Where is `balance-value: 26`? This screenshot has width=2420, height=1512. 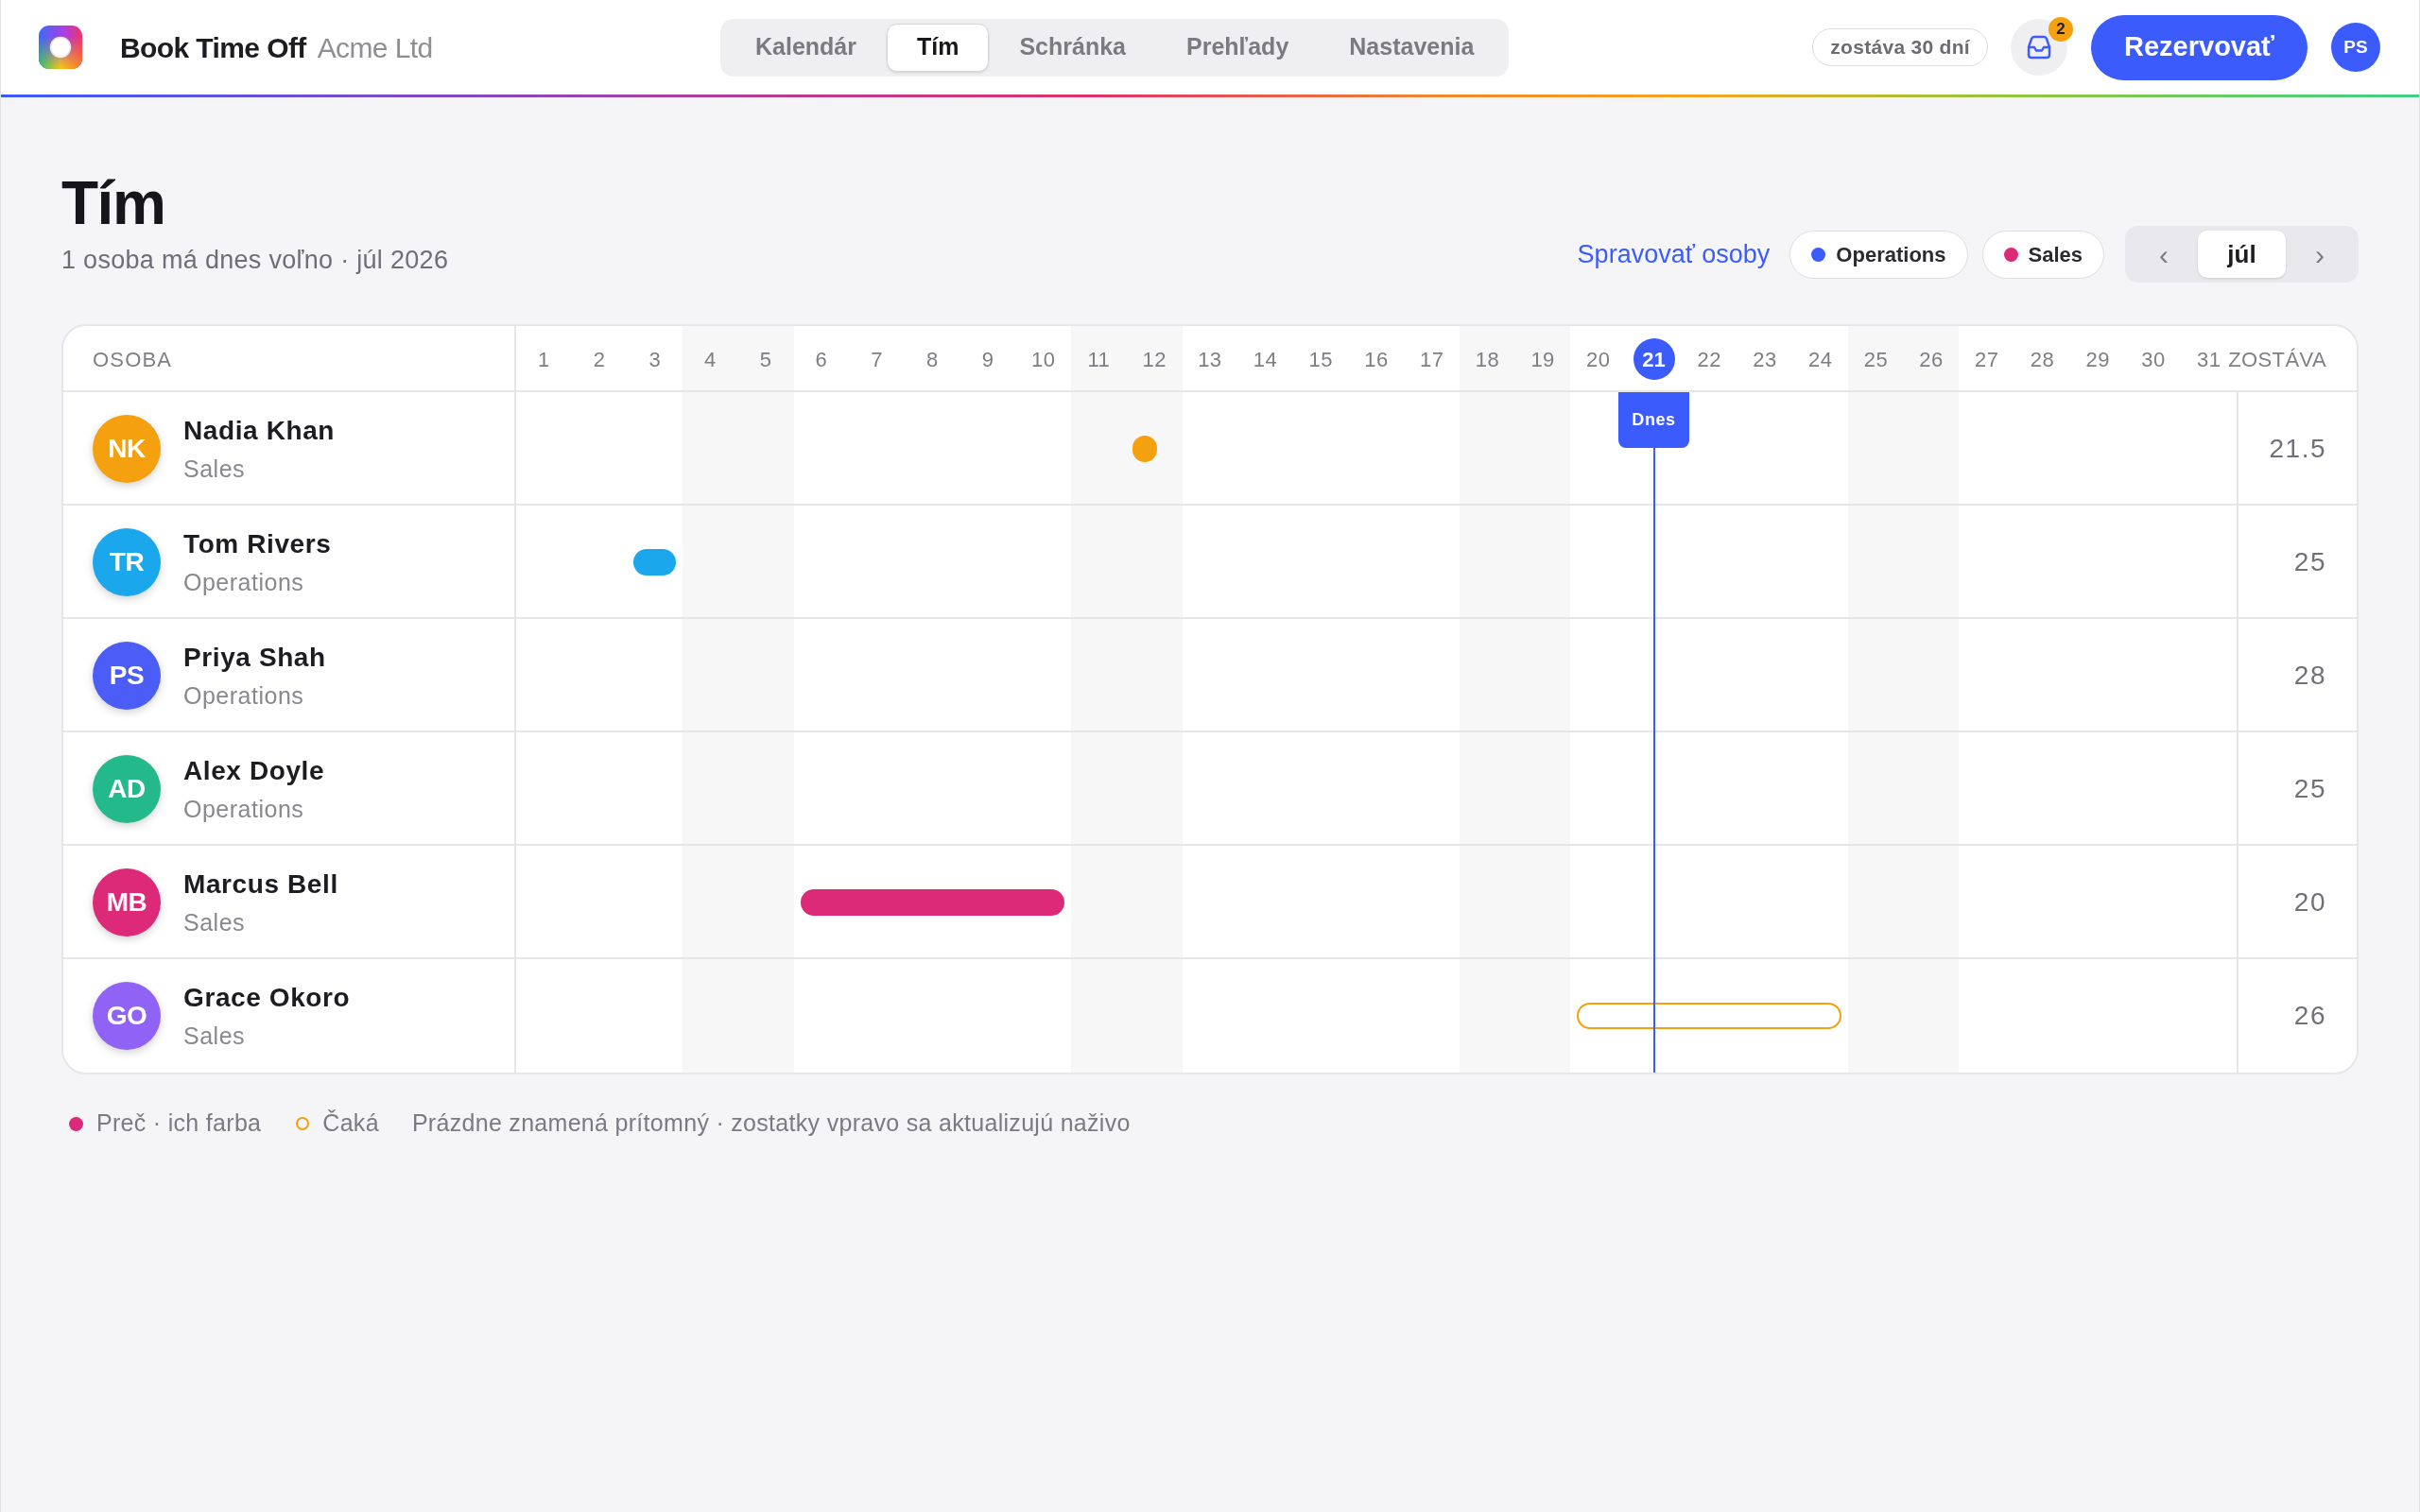
balance-value: 26 is located at coordinates (2309, 1016).